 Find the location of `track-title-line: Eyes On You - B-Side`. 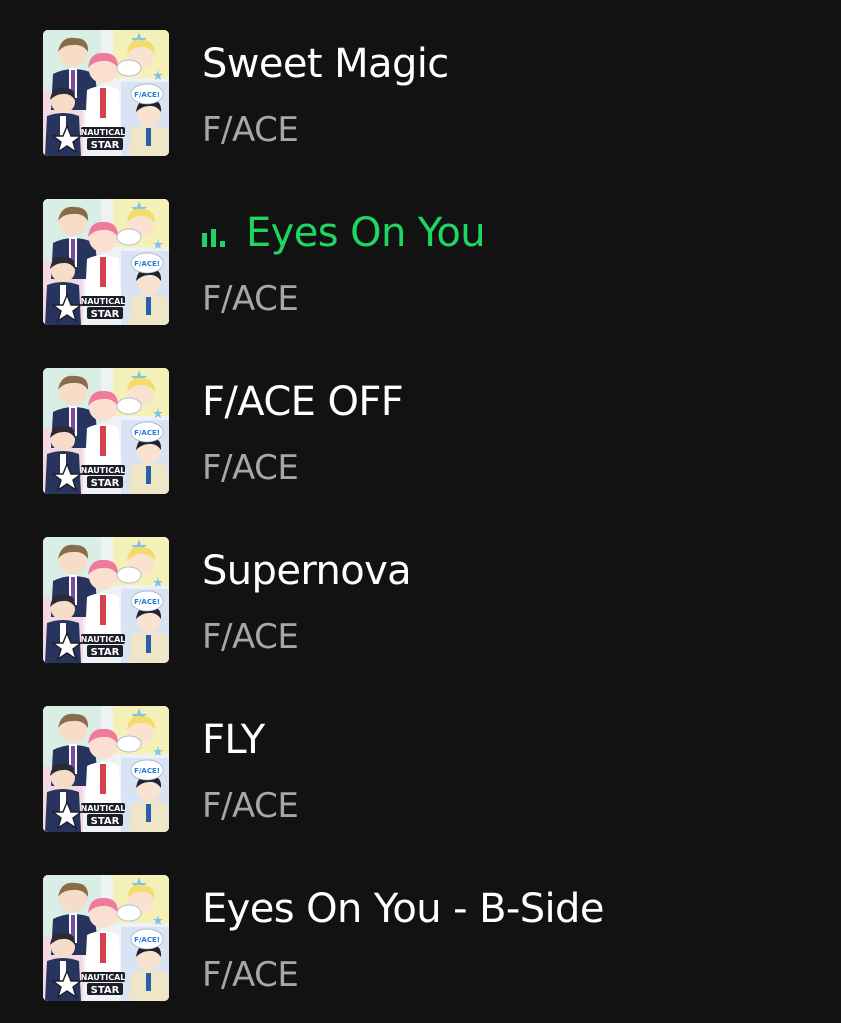

track-title-line: Eyes On You - B-Side is located at coordinates (403, 909).